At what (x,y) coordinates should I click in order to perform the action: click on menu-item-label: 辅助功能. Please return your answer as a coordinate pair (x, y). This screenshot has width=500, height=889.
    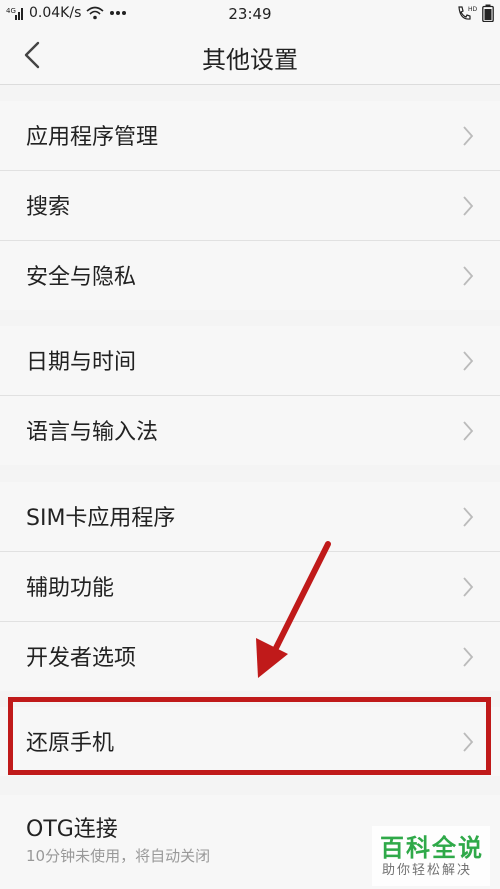
    Looking at the image, I should click on (70, 588).